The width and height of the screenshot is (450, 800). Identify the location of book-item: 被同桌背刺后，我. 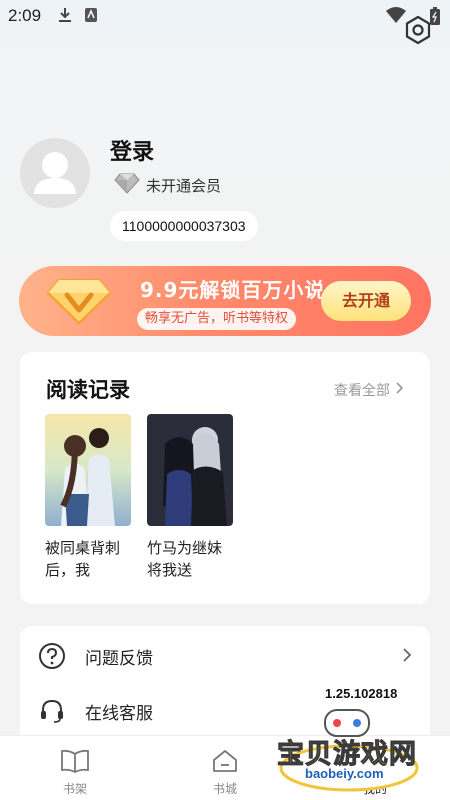
(88, 497).